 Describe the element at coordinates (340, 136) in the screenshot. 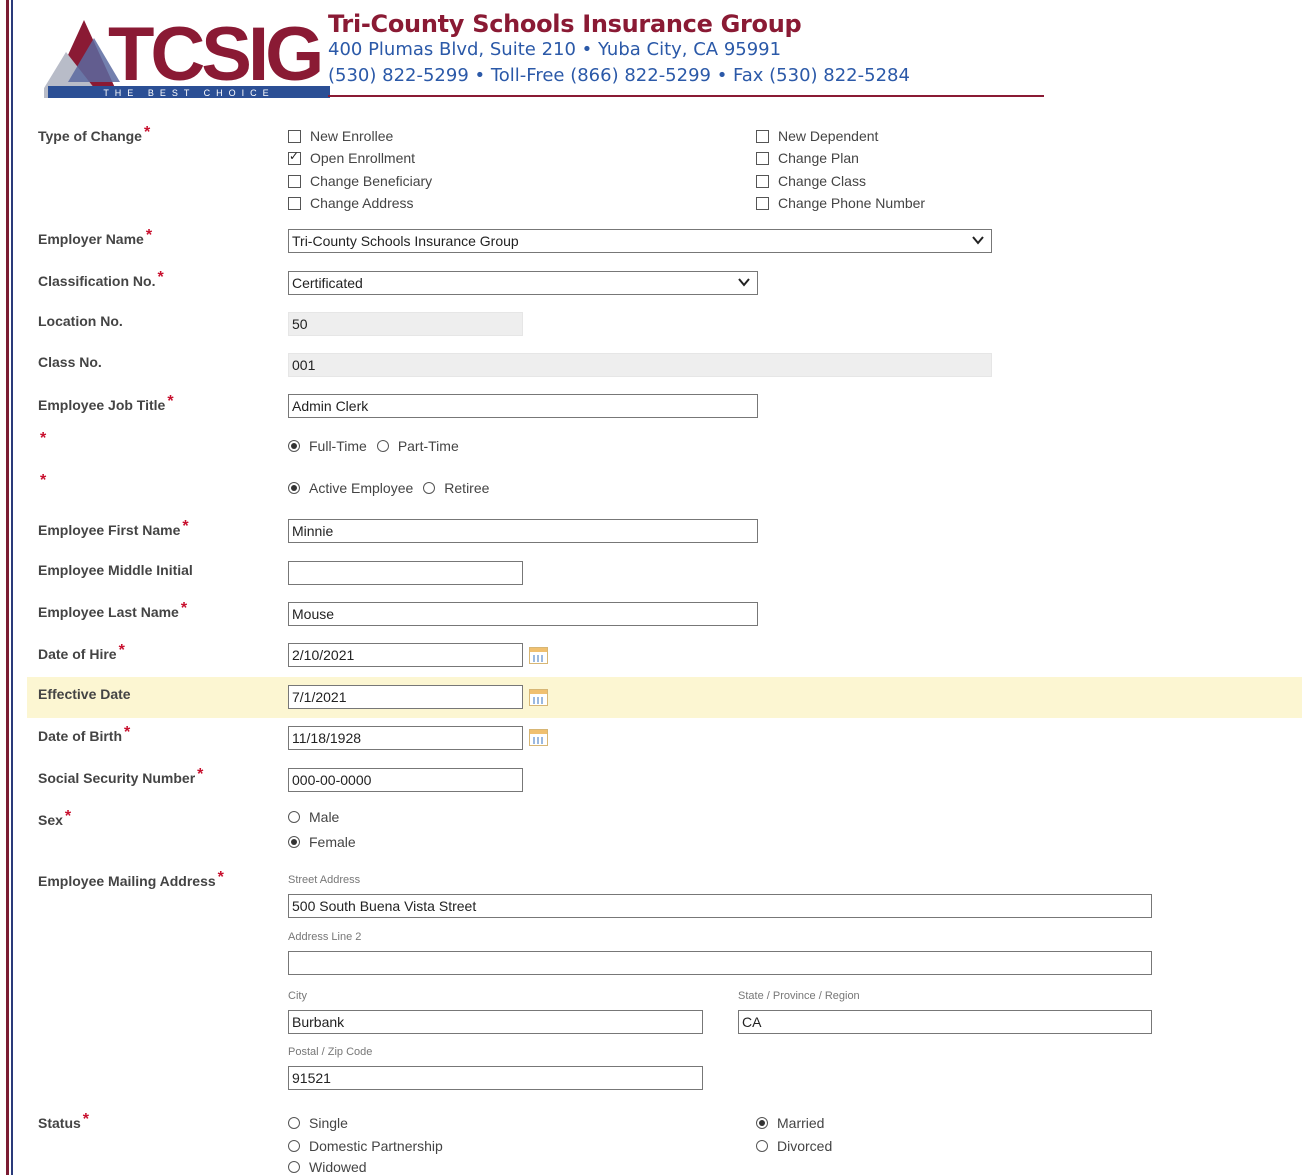

I see `checkbox-new-enrollee: New Enrollee` at that location.